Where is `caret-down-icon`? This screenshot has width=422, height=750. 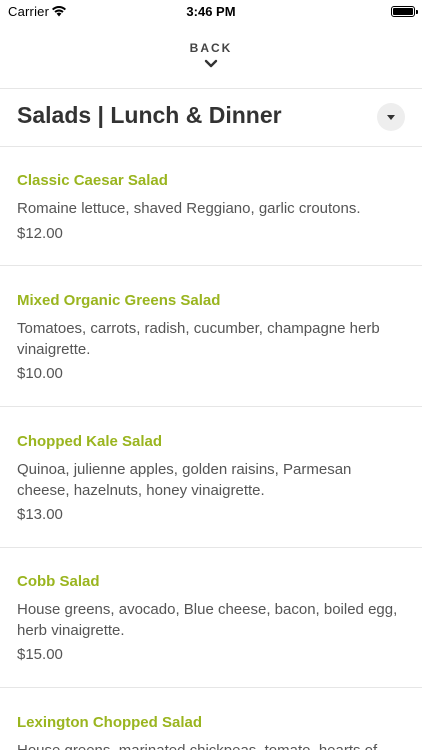 caret-down-icon is located at coordinates (391, 117).